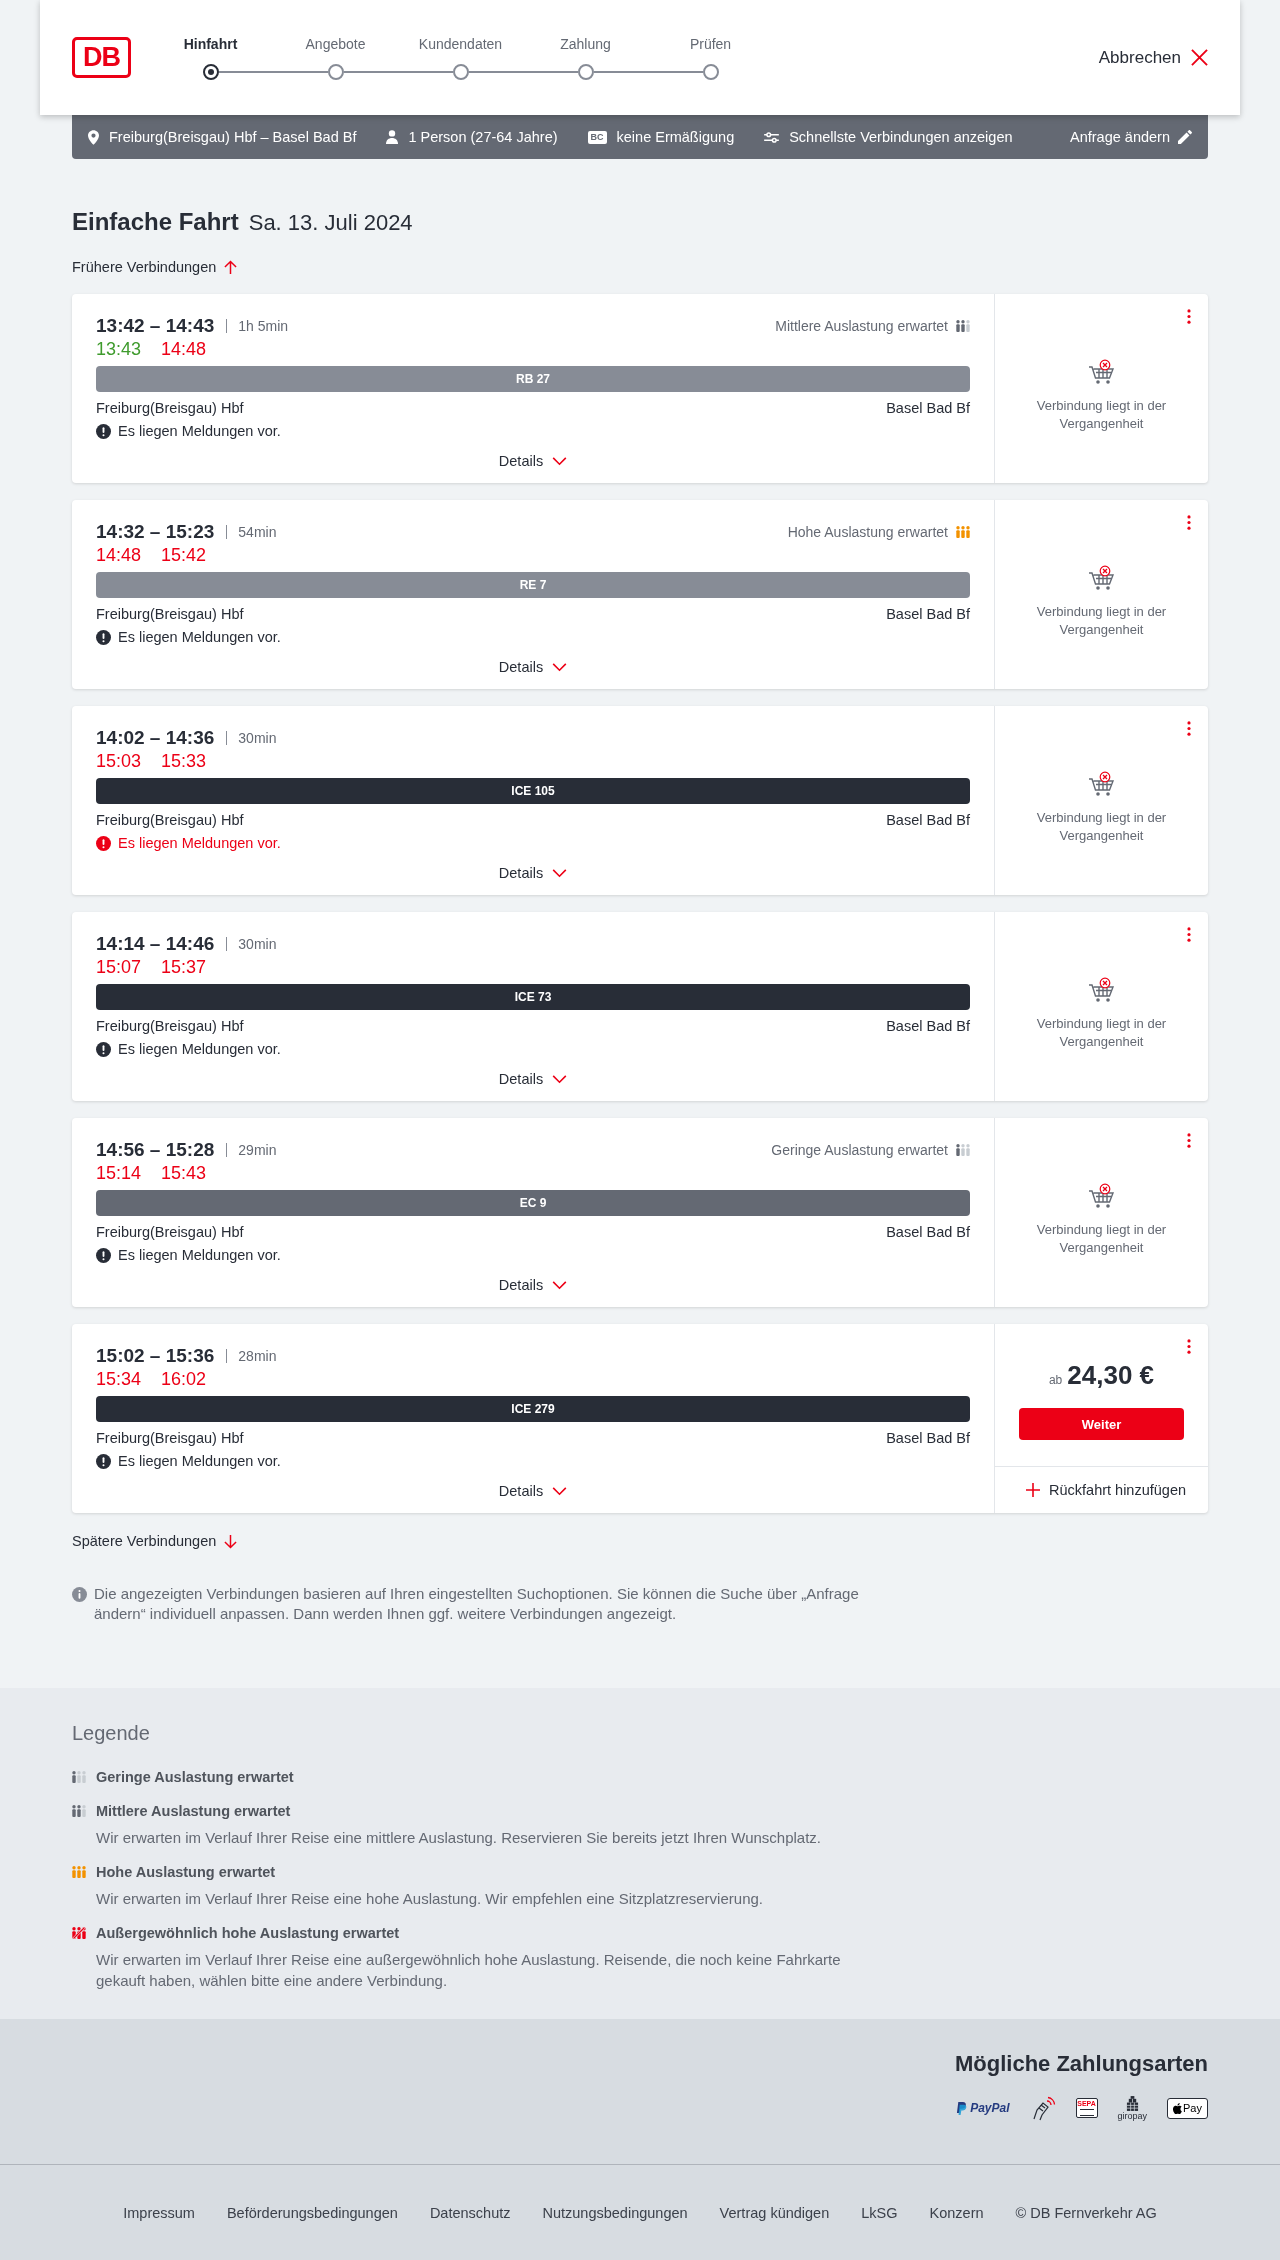  What do you see at coordinates (184, 967) in the screenshot?
I see `realtime-time: 15:37` at bounding box center [184, 967].